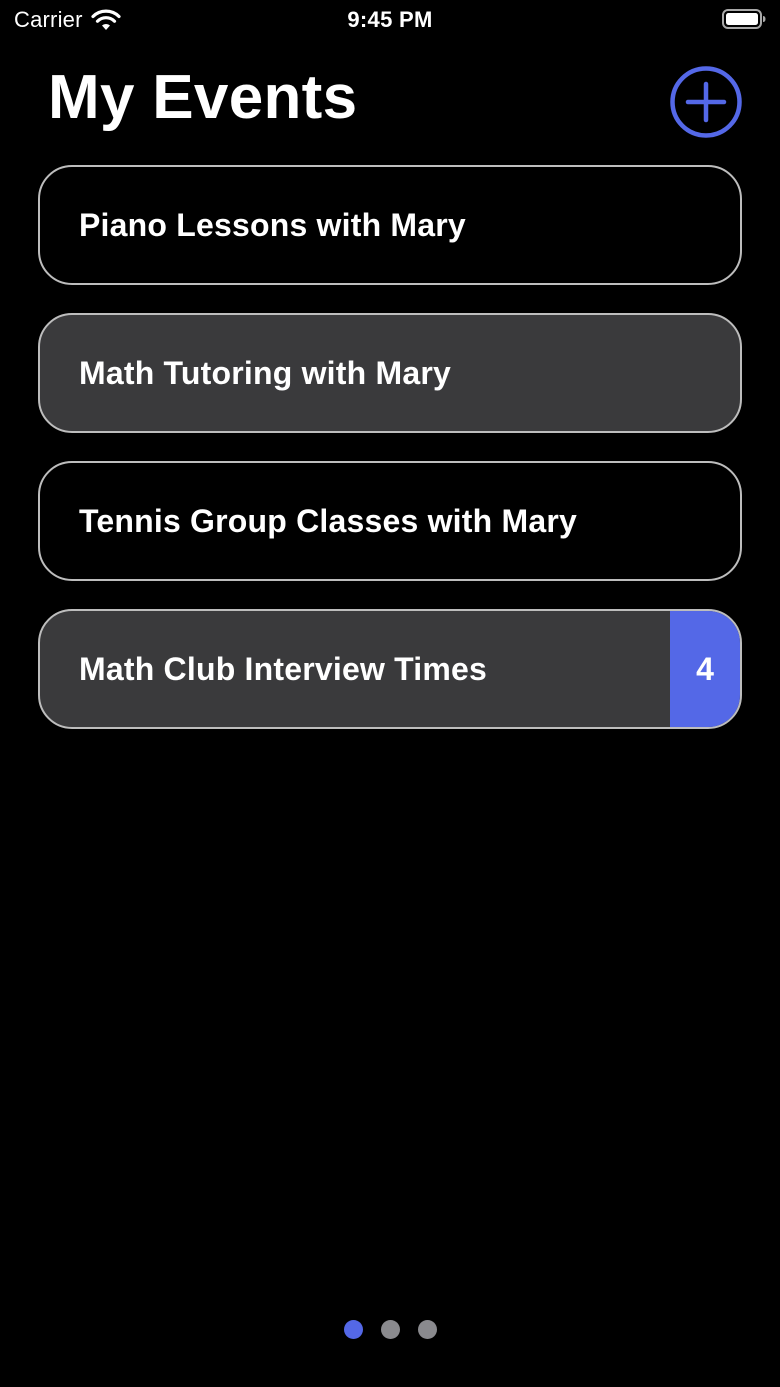  I want to click on event-title: Piano Lessons with Mary, so click(272, 225).